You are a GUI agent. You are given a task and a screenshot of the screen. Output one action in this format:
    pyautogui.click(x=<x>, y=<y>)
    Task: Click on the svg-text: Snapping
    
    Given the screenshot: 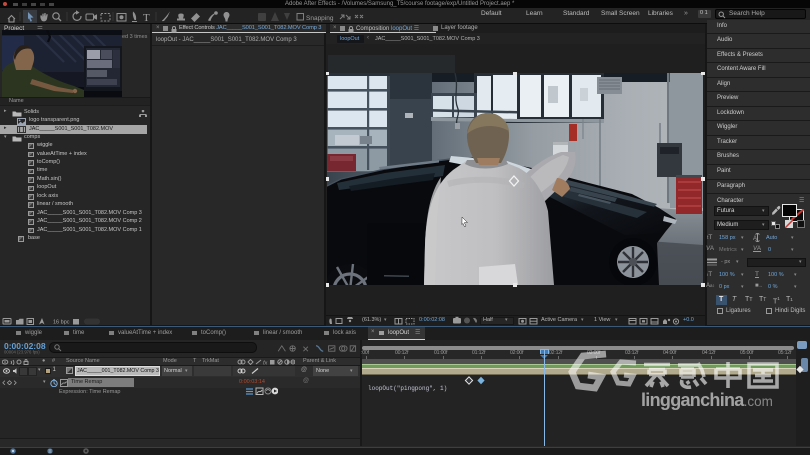 What is the action you would take?
    pyautogui.click(x=320, y=18)
    